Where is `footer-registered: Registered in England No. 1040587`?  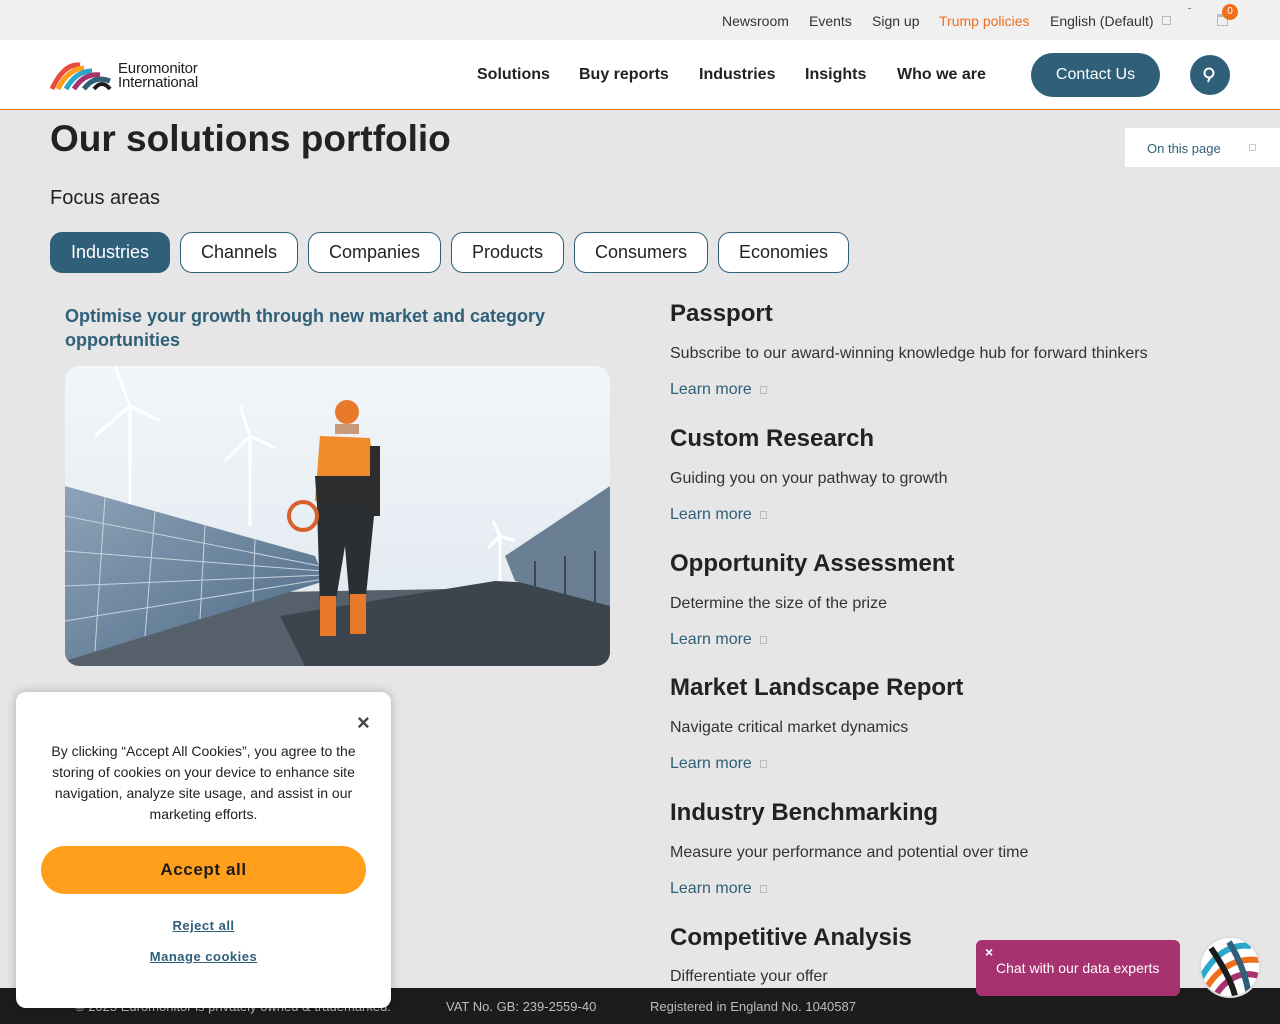 footer-registered: Registered in England No. 1040587 is located at coordinates (753, 1006).